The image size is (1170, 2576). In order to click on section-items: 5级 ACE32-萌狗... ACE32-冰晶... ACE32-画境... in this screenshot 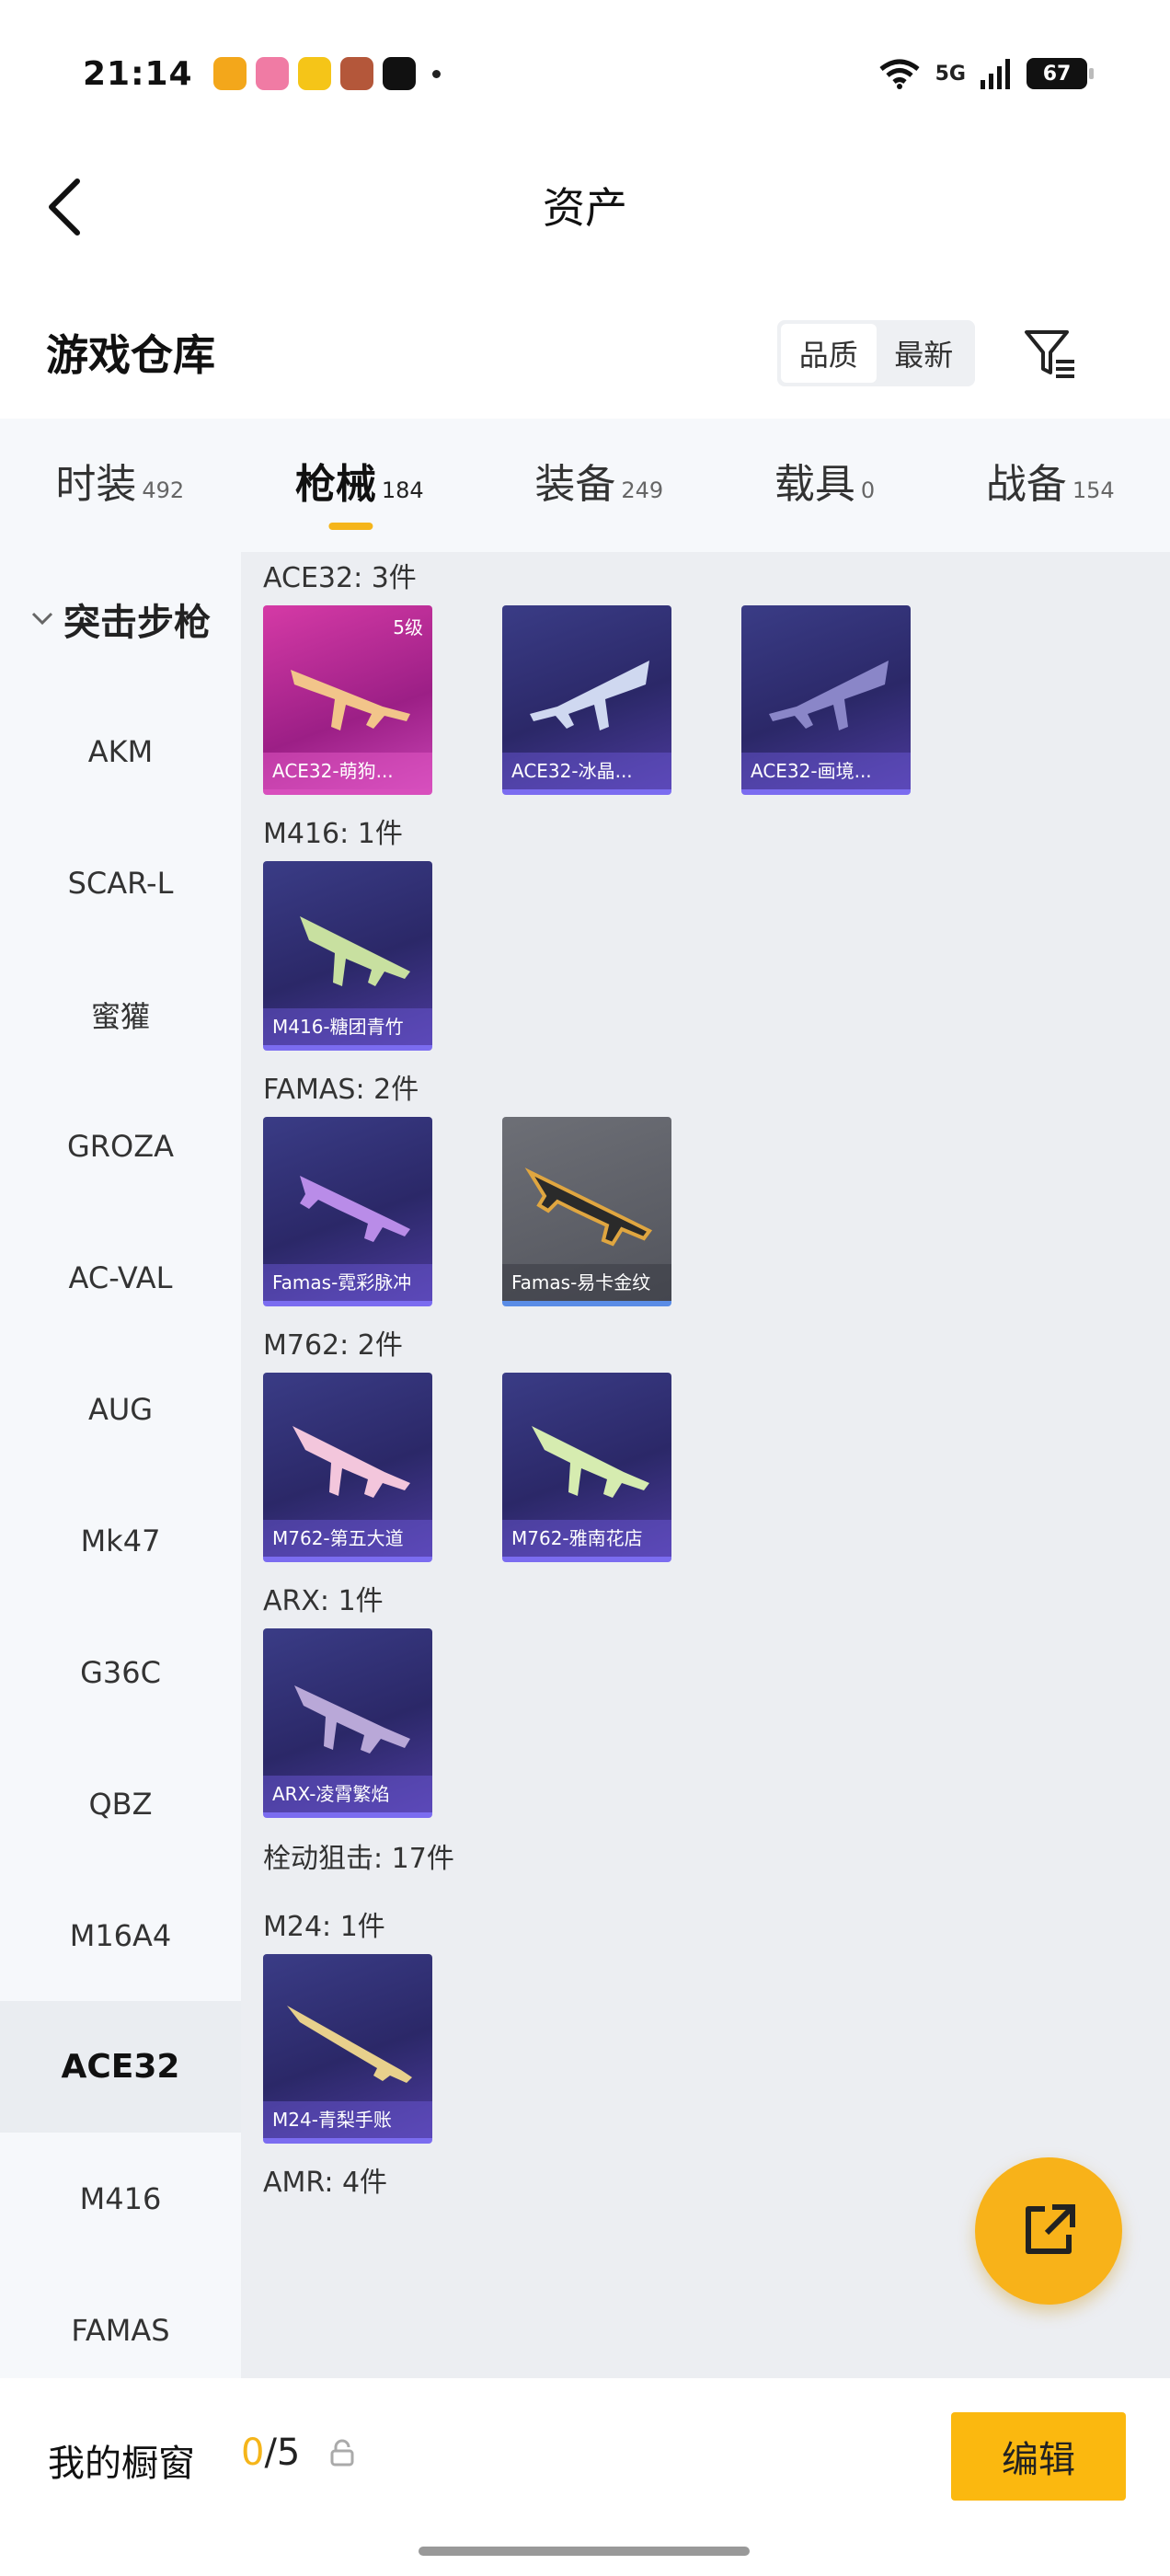, I will do `click(705, 700)`.